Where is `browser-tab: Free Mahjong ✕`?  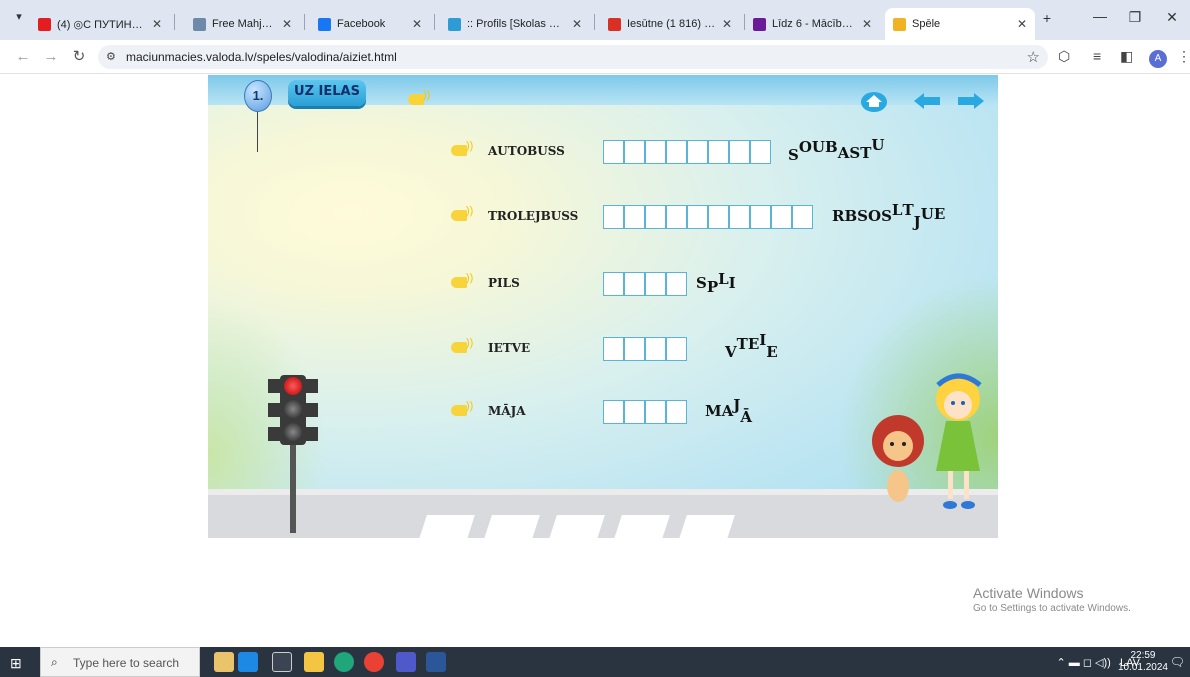 browser-tab: Free Mahjong ✕ is located at coordinates (242, 24).